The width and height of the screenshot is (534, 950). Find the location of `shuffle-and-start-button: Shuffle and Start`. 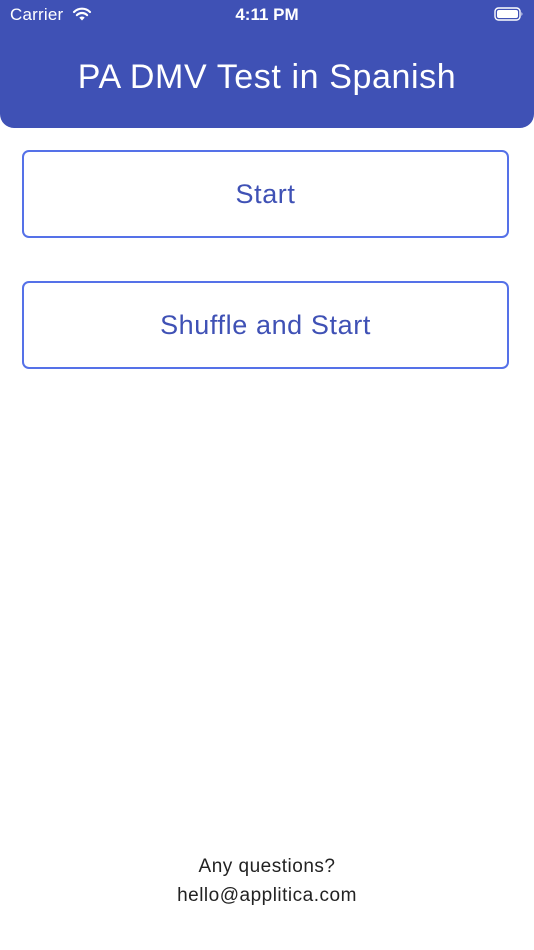

shuffle-and-start-button: Shuffle and Start is located at coordinates (265, 325).